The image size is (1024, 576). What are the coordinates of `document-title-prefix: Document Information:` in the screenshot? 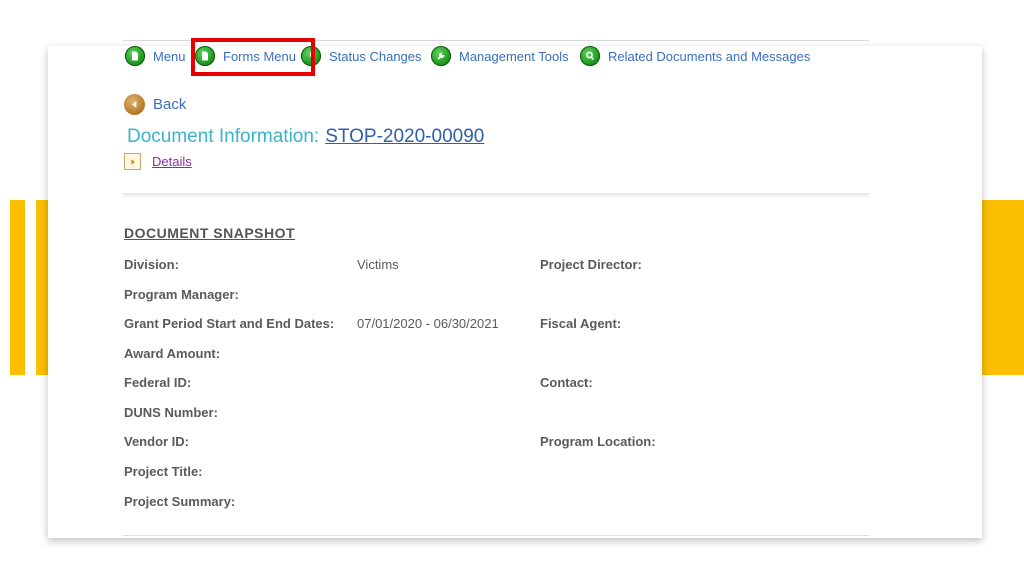 It's located at (223, 136).